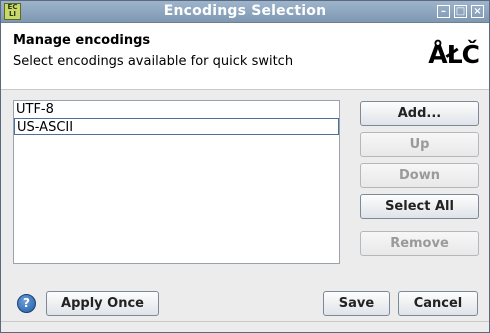  What do you see at coordinates (443, 11) in the screenshot?
I see `minimize-button: –` at bounding box center [443, 11].